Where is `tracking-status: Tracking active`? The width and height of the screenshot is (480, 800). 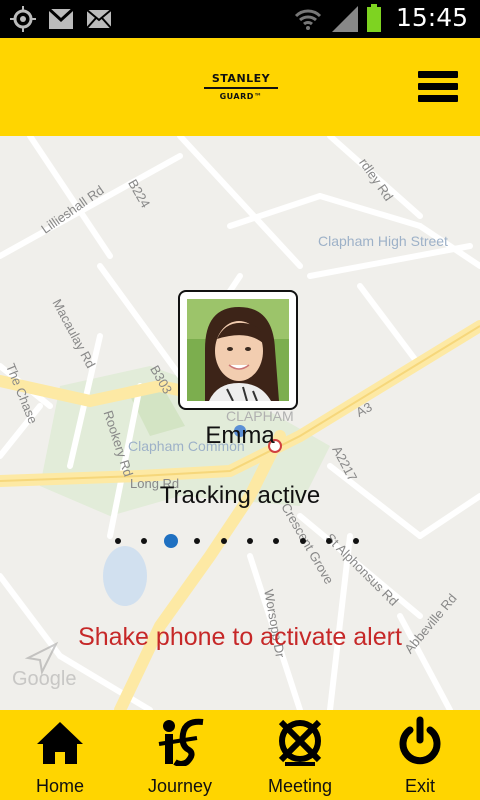 tracking-status: Tracking active is located at coordinates (240, 495).